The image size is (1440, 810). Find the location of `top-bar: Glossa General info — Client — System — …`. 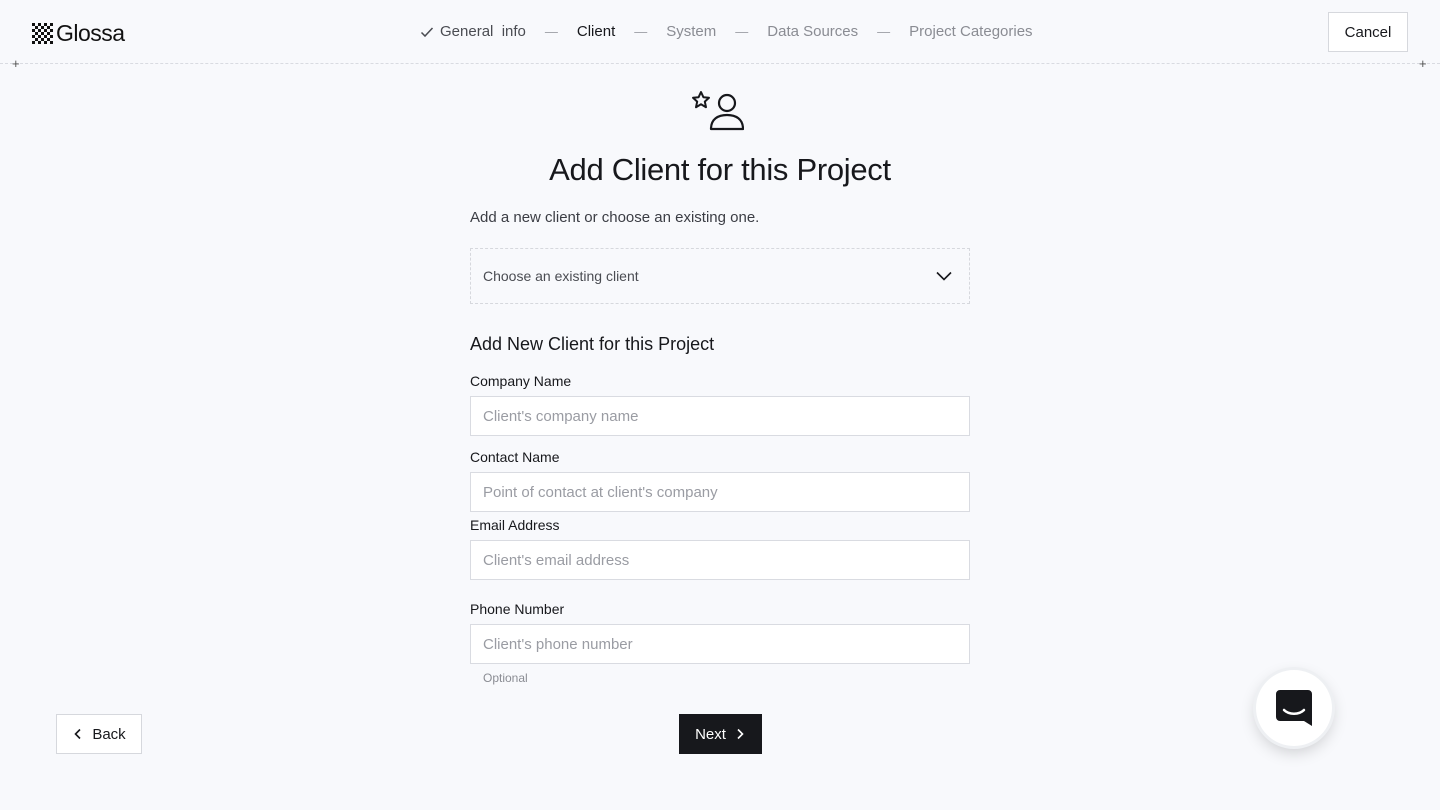

top-bar: Glossa General info — Client — System — … is located at coordinates (720, 32).